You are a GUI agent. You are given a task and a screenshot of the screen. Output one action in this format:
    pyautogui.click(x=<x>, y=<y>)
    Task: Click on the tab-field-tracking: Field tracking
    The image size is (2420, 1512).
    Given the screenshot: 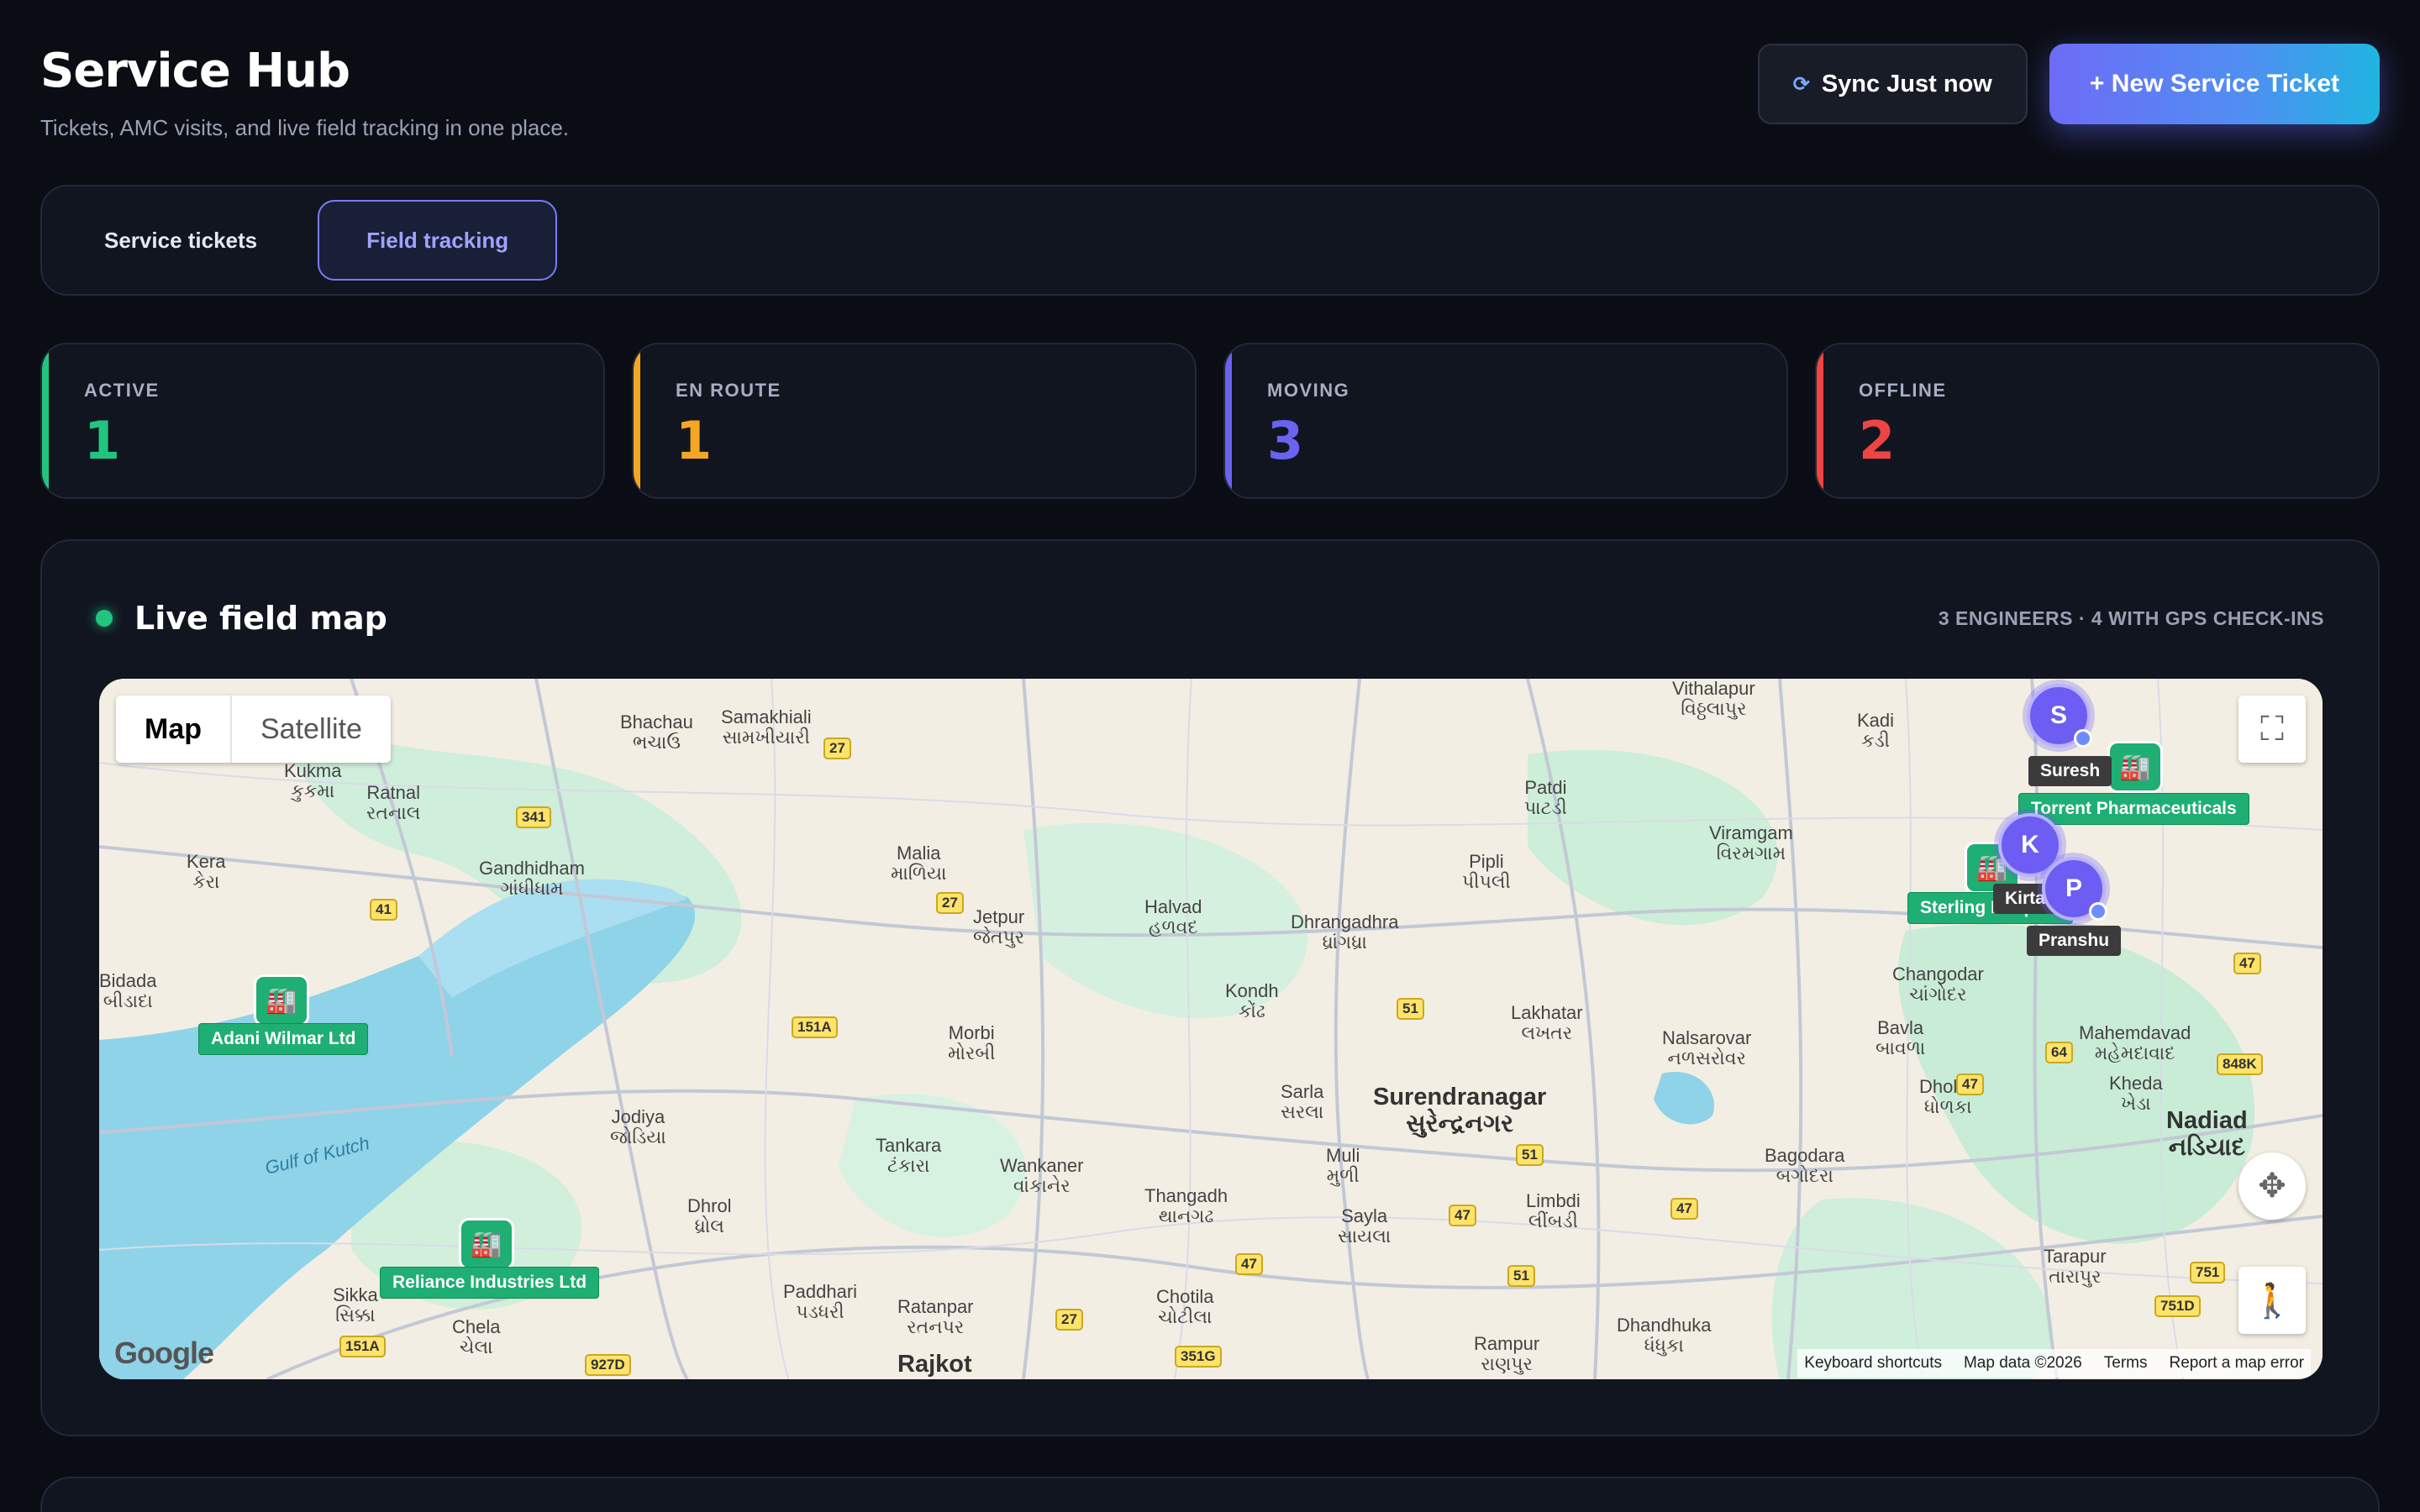 What is the action you would take?
    pyautogui.click(x=438, y=240)
    